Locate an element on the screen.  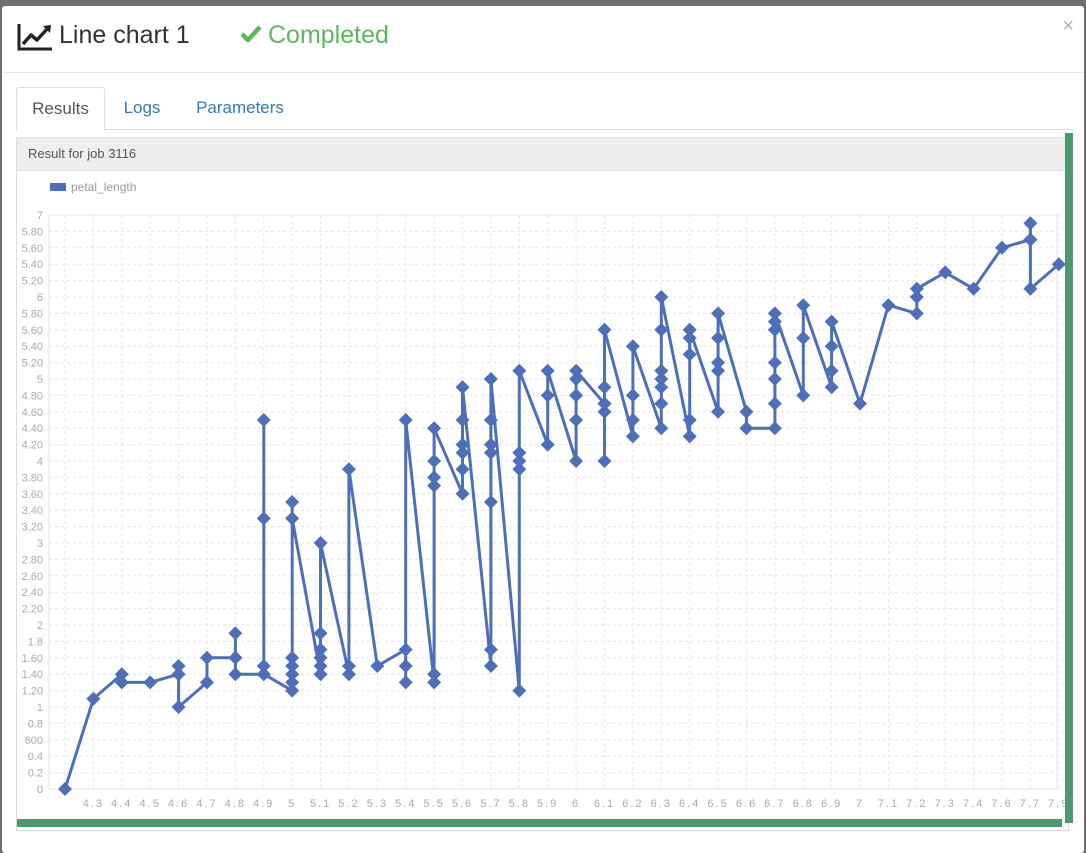
x-tick-label: 6.1 is located at coordinates (604, 804).